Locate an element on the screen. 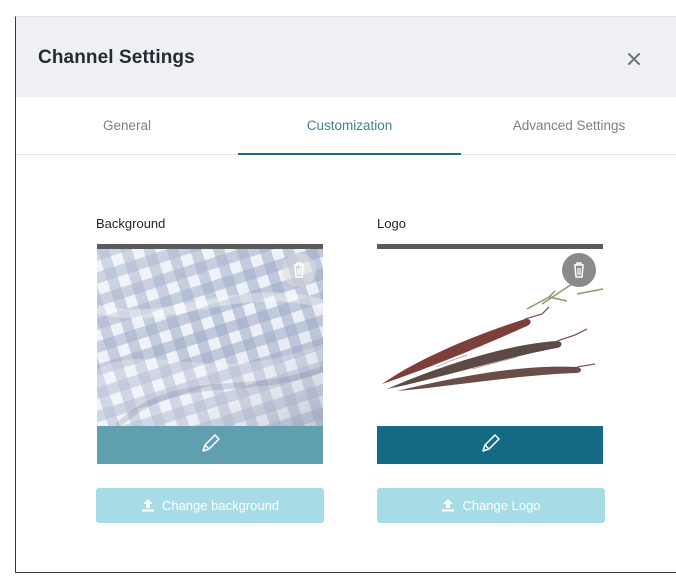 Image resolution: width=676 pixels, height=585 pixels. background-edit-button is located at coordinates (210, 445).